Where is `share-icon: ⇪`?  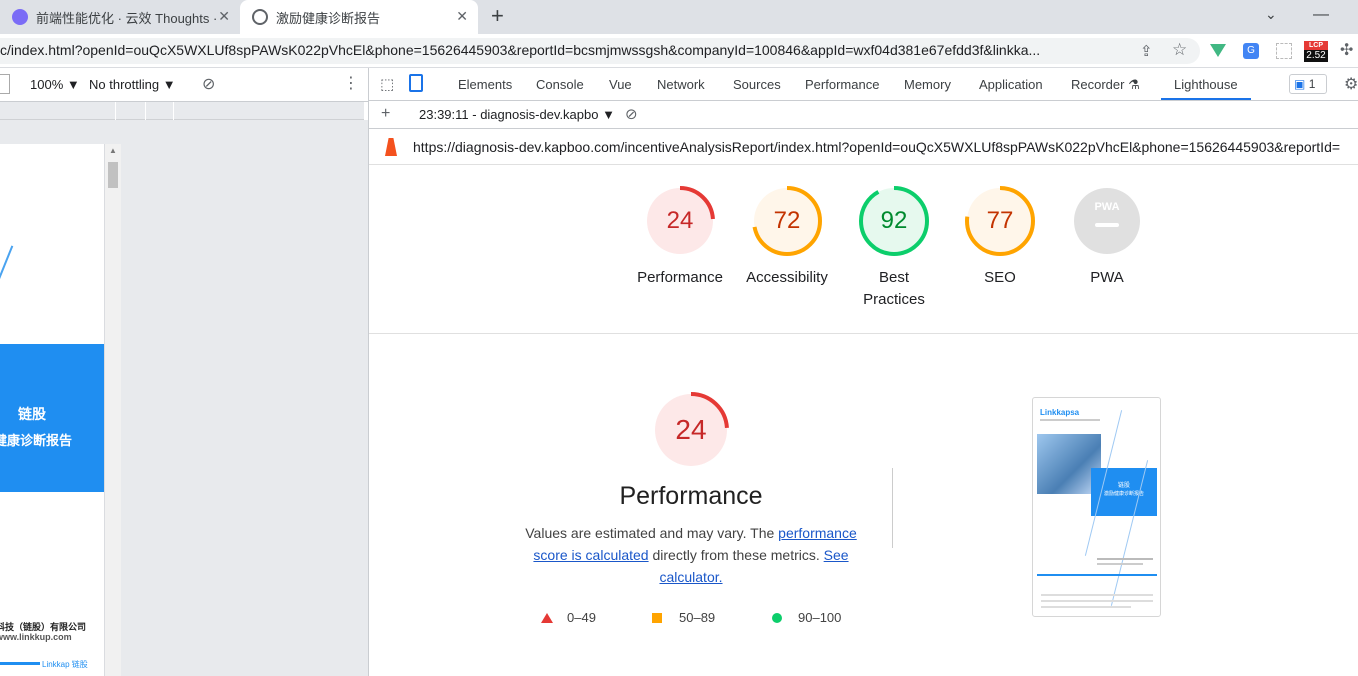 share-icon: ⇪ is located at coordinates (1146, 51).